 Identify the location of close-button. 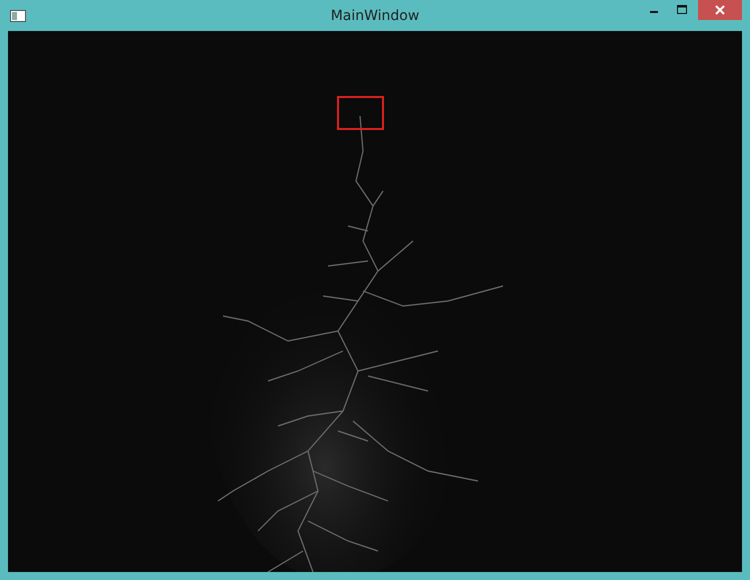
(720, 10).